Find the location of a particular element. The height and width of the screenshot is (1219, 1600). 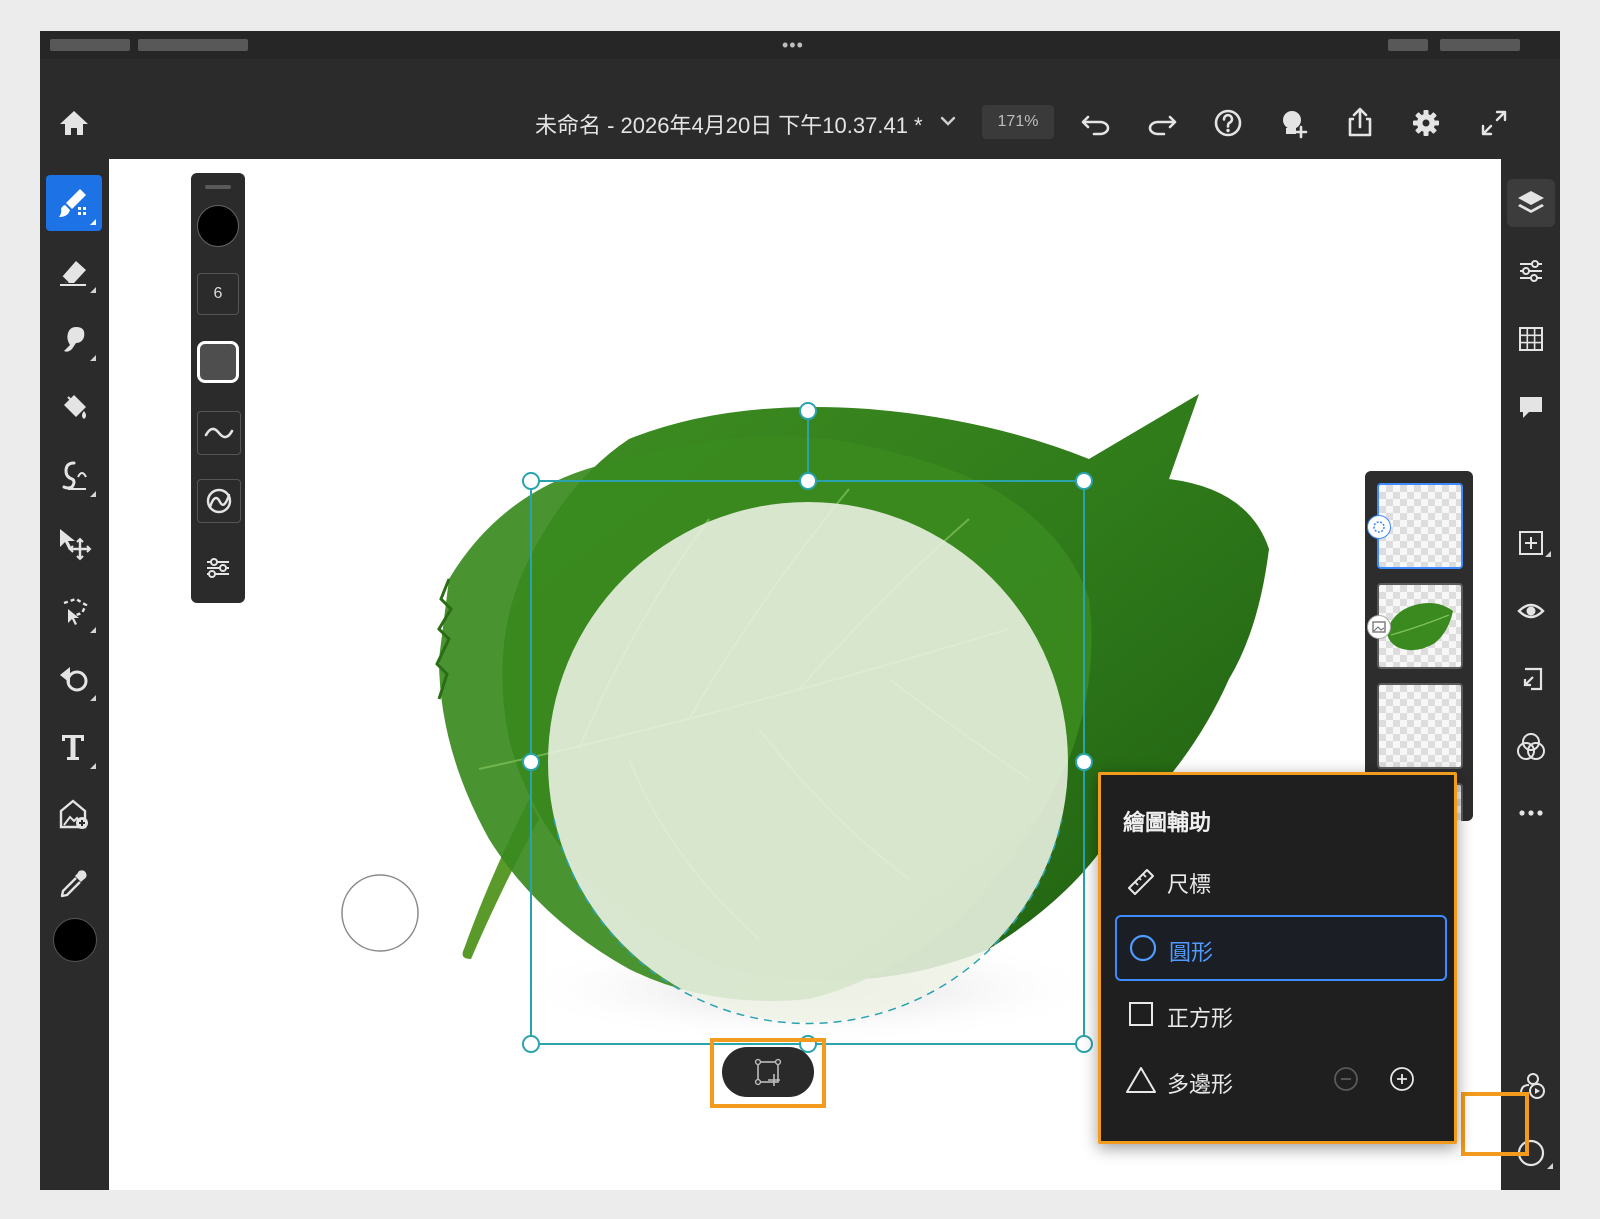

circle-icon is located at coordinates (1143, 948).